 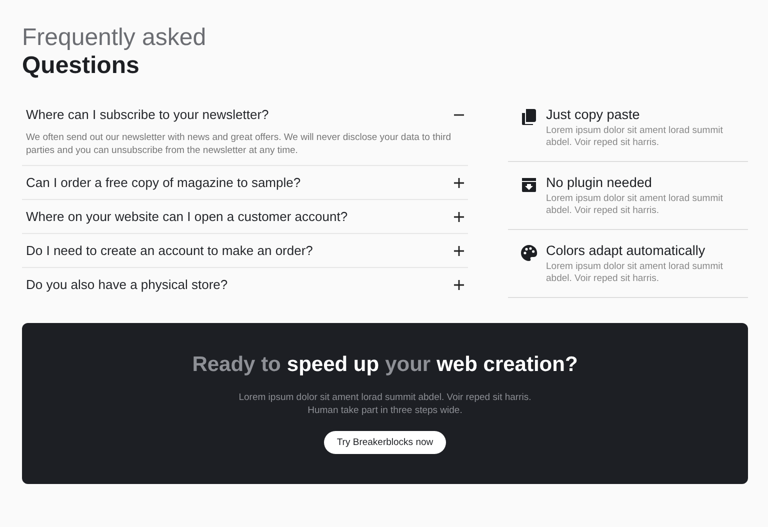 What do you see at coordinates (236, 365) in the screenshot?
I see `banner-heading-part: Ready to` at bounding box center [236, 365].